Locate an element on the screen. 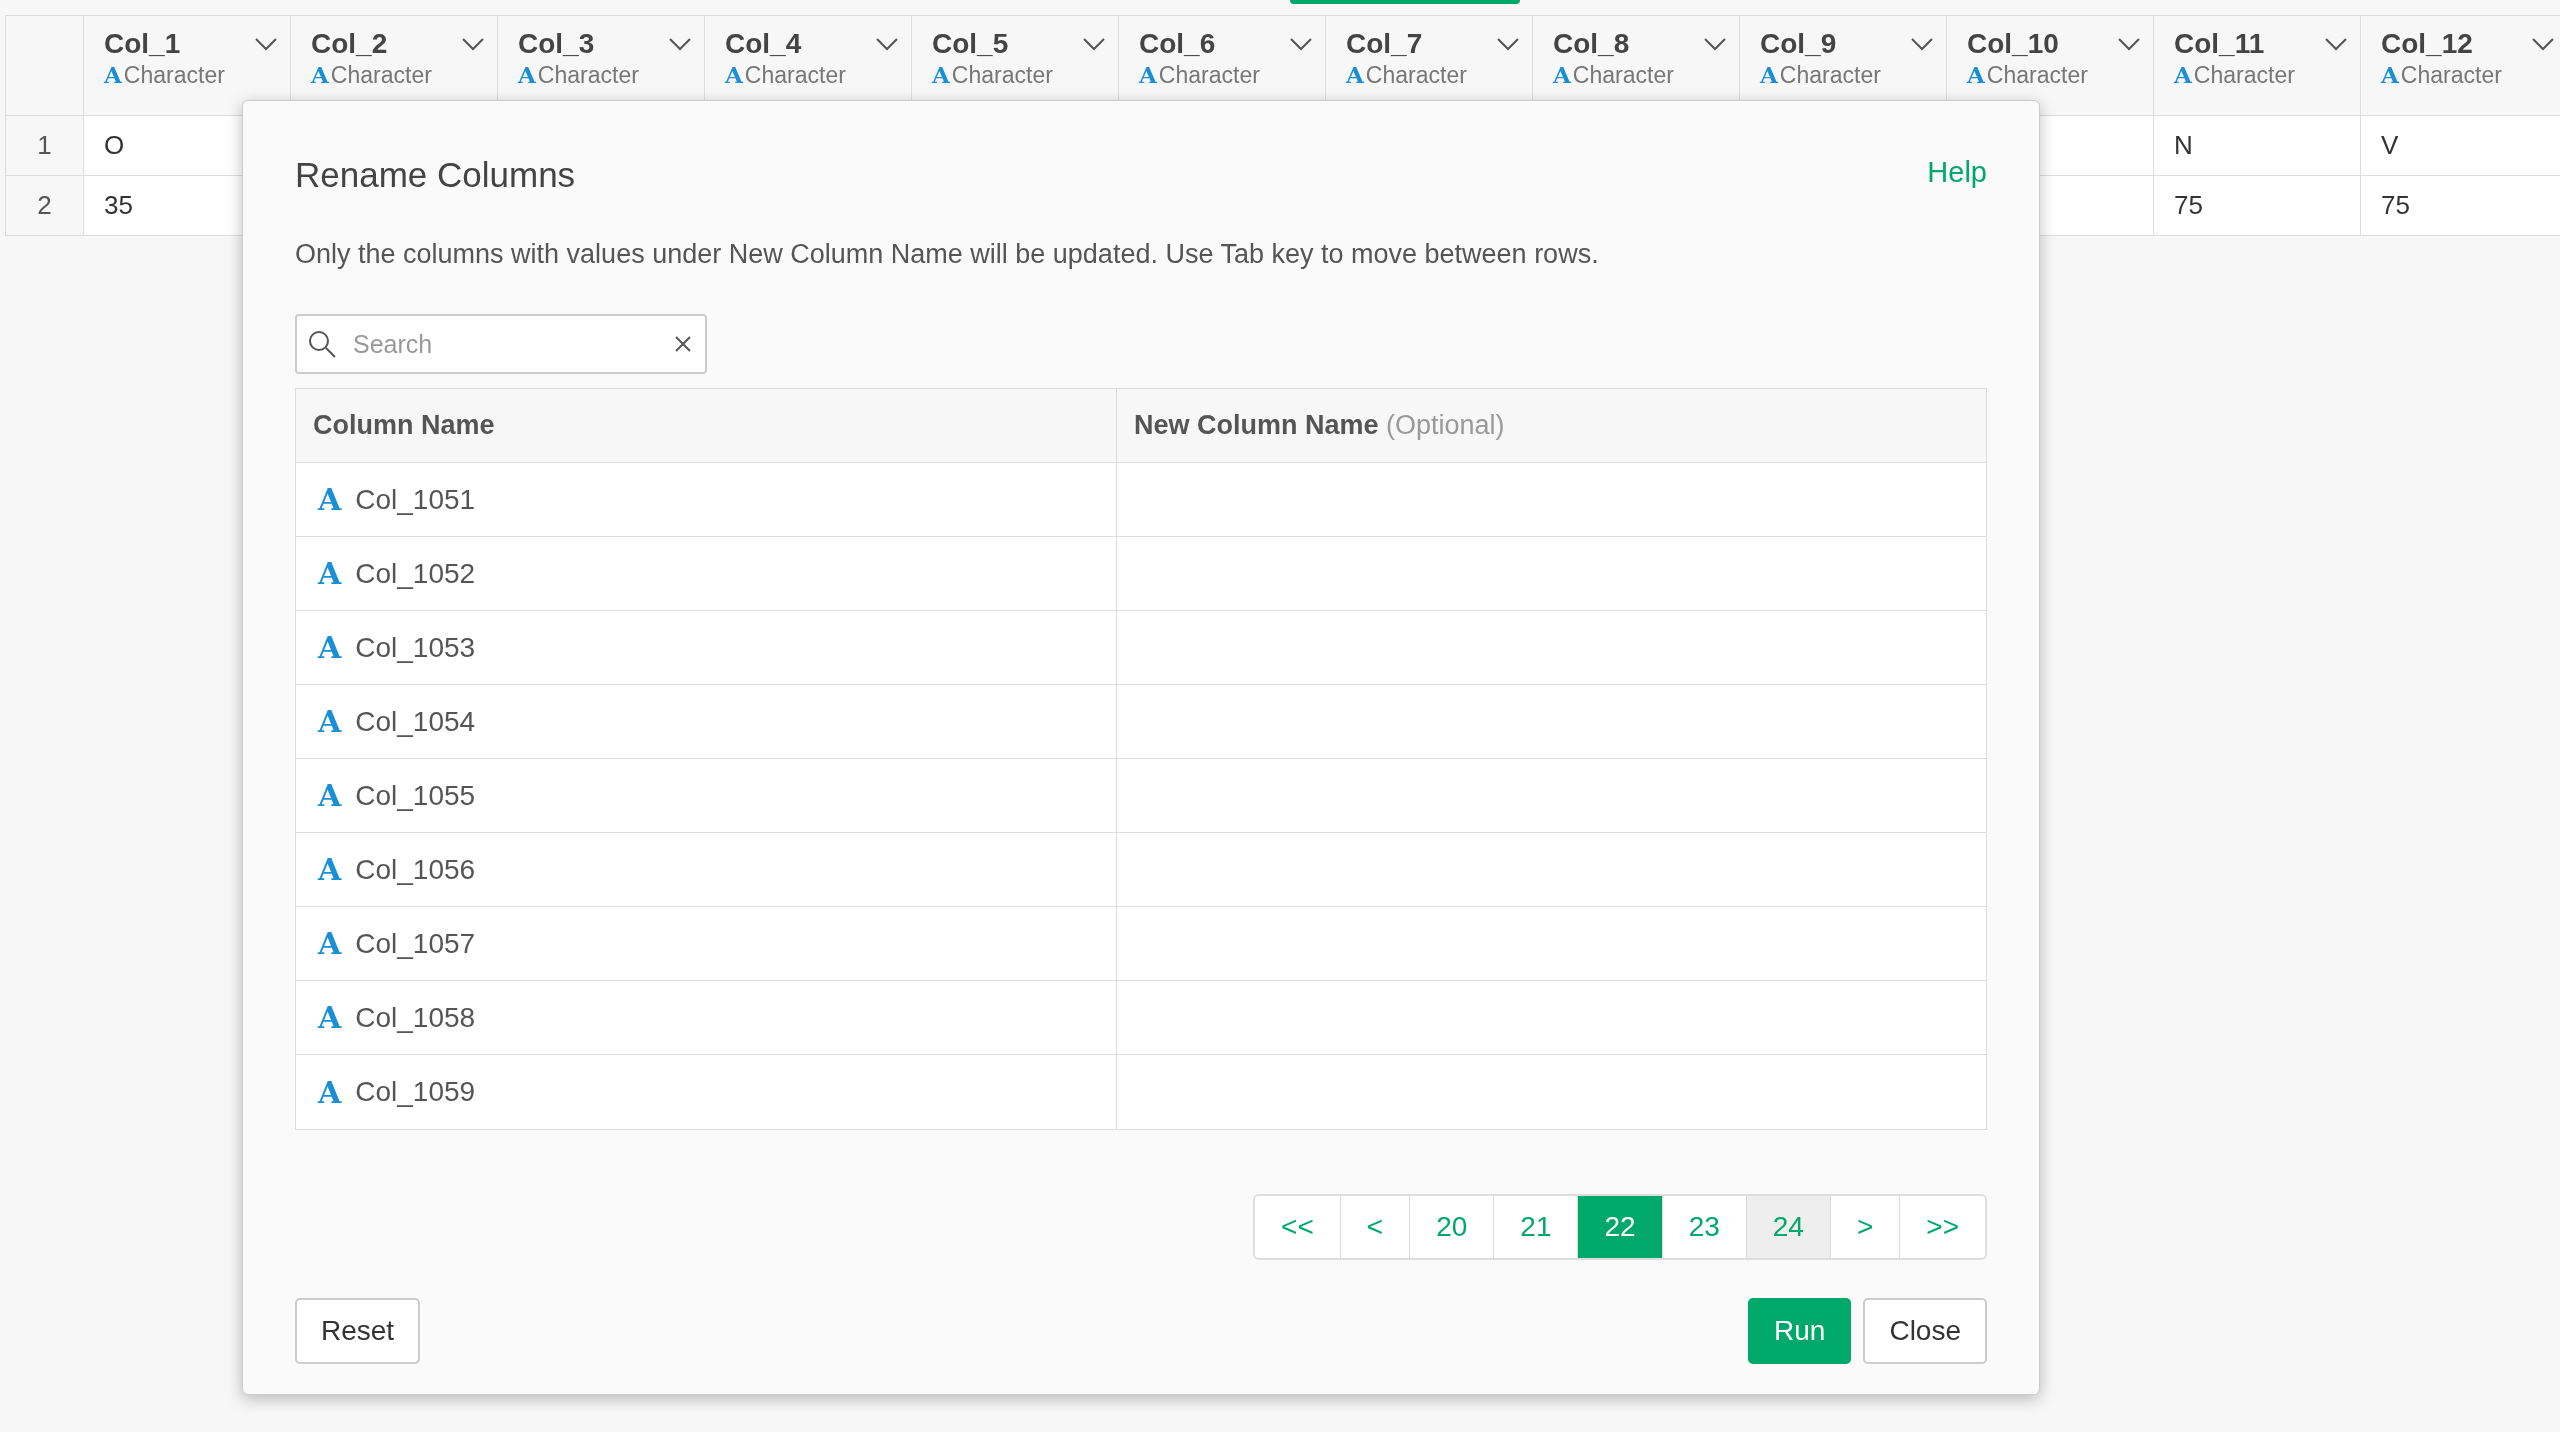 The width and height of the screenshot is (2560, 1432). column-name: Col_8 is located at coordinates (1591, 44).